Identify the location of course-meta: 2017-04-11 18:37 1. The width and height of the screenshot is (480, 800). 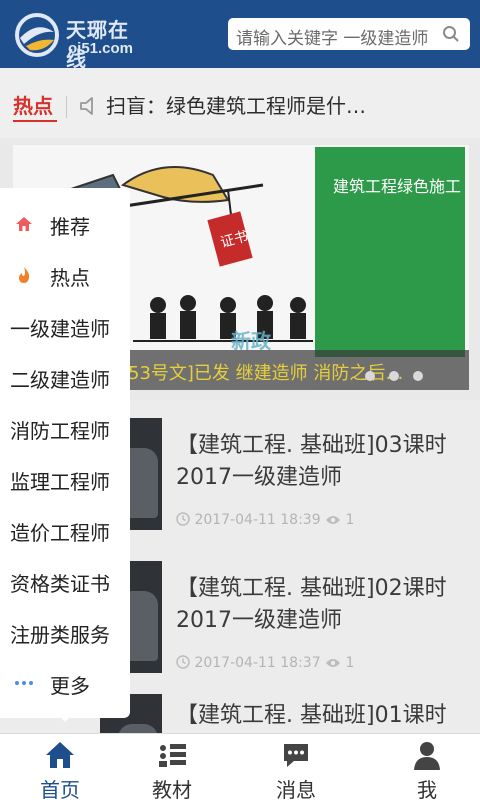
(265, 663).